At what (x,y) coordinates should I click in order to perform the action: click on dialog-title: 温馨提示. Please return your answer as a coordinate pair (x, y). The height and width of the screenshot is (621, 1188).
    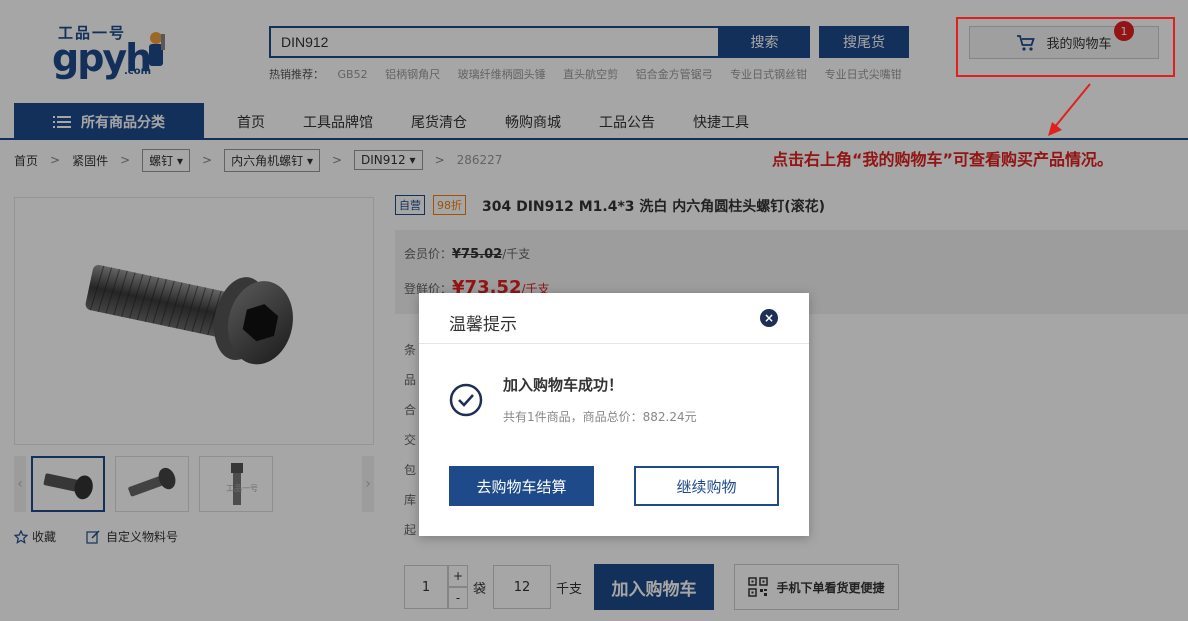
    Looking at the image, I should click on (483, 325).